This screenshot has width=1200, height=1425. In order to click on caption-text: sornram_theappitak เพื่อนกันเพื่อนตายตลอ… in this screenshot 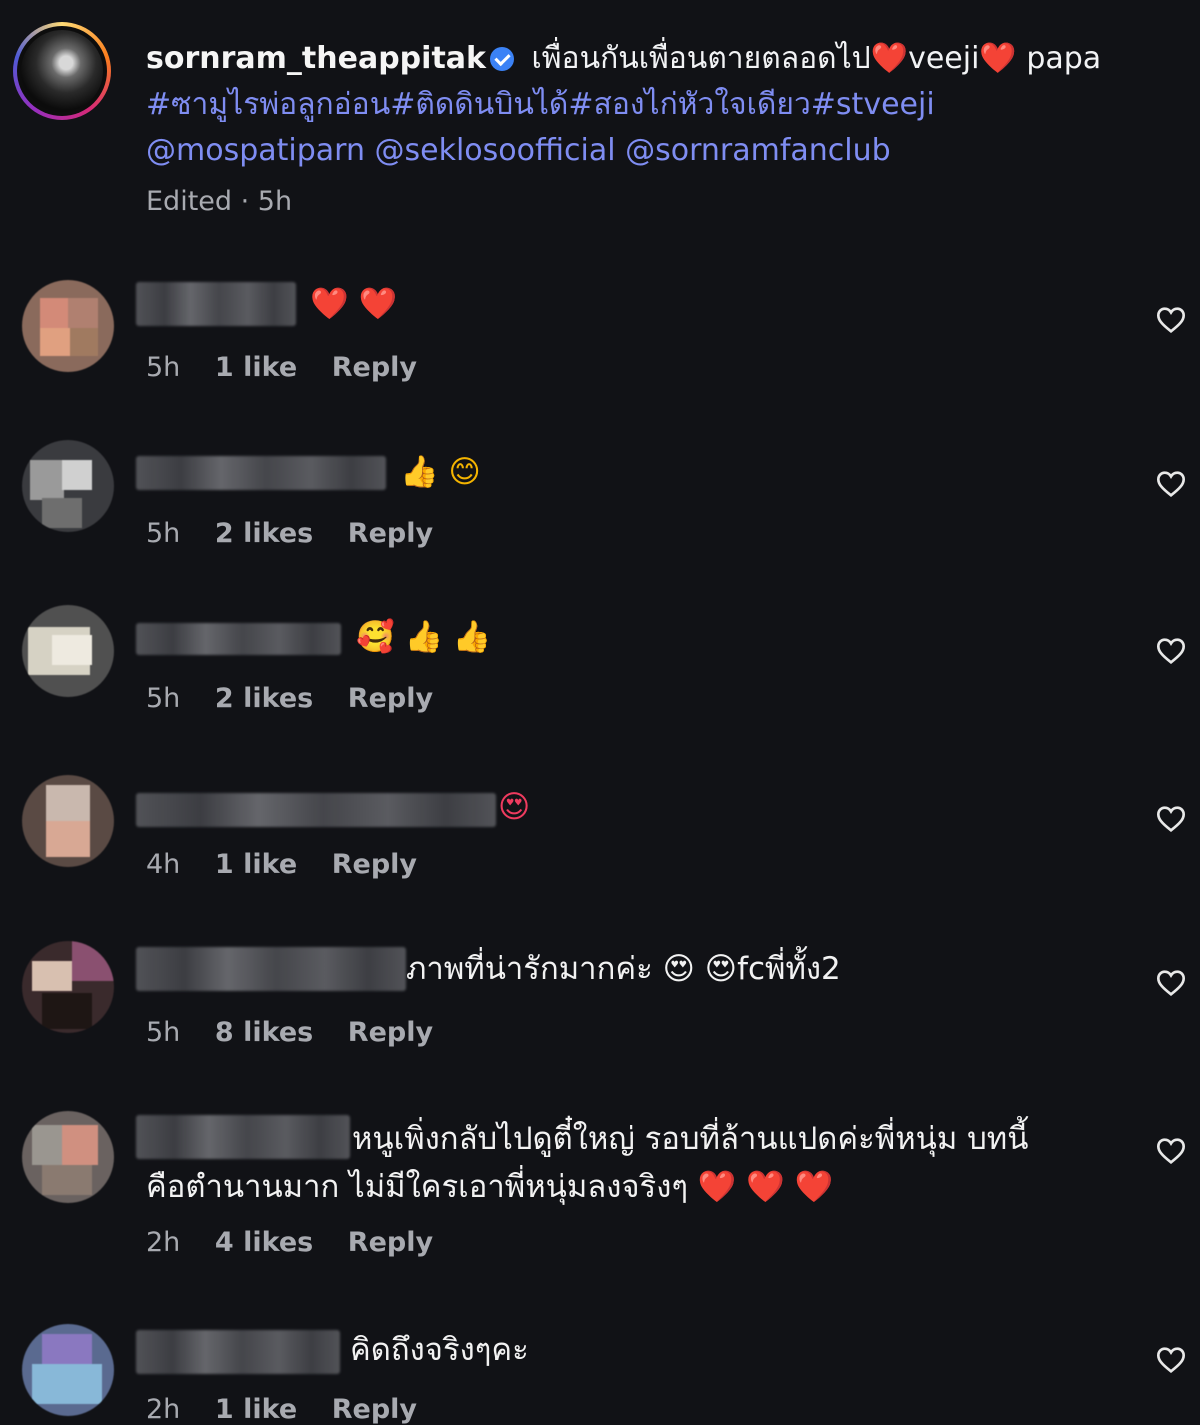, I will do `click(651, 105)`.